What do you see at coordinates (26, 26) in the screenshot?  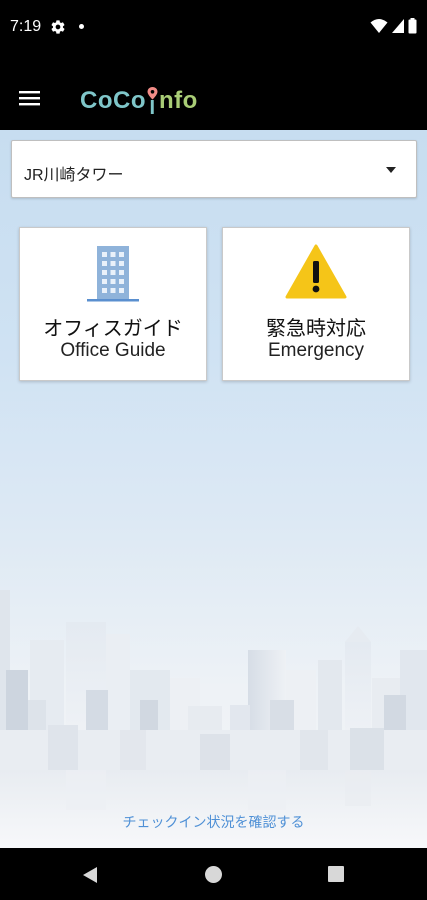 I see `status-time: 7:19` at bounding box center [26, 26].